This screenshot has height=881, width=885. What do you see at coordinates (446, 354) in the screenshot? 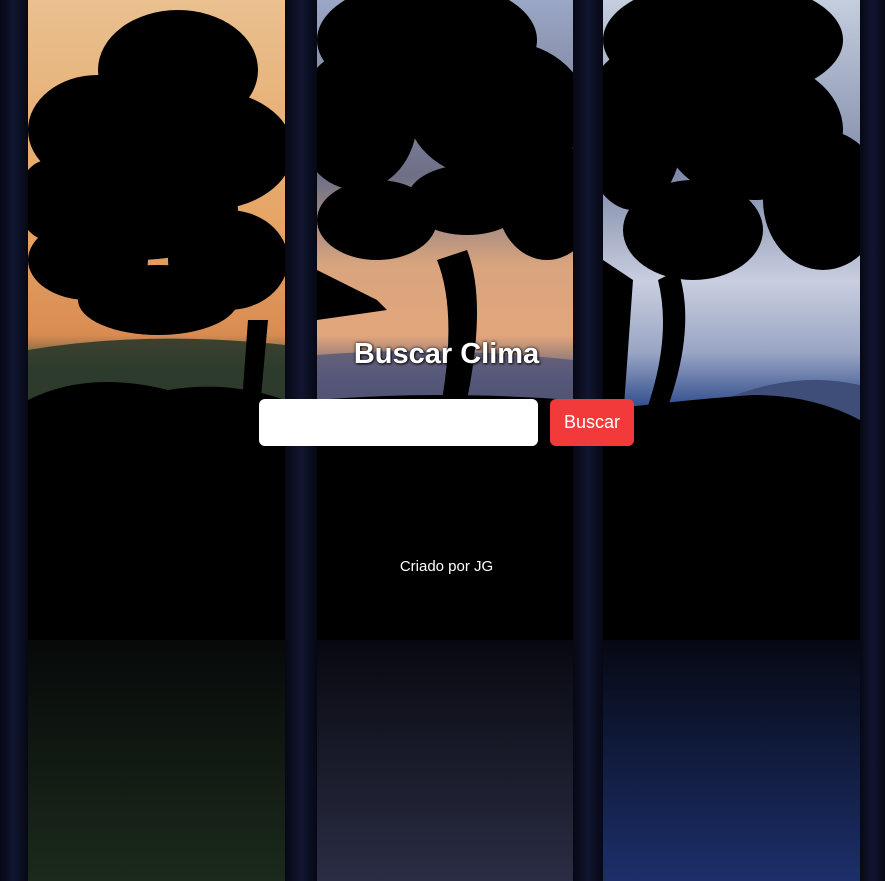
I see `page-title: Buscar Clima` at bounding box center [446, 354].